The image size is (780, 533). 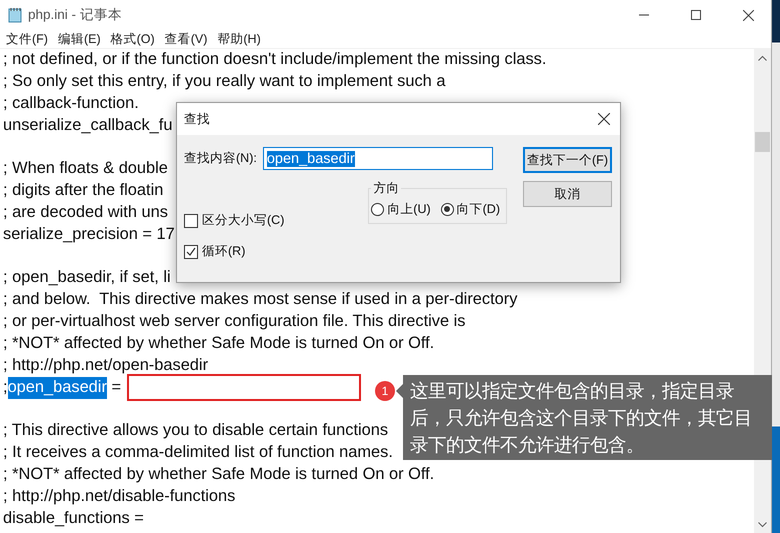 What do you see at coordinates (87, 277) in the screenshot?
I see `code-line: ; open_basedir, if set, li` at bounding box center [87, 277].